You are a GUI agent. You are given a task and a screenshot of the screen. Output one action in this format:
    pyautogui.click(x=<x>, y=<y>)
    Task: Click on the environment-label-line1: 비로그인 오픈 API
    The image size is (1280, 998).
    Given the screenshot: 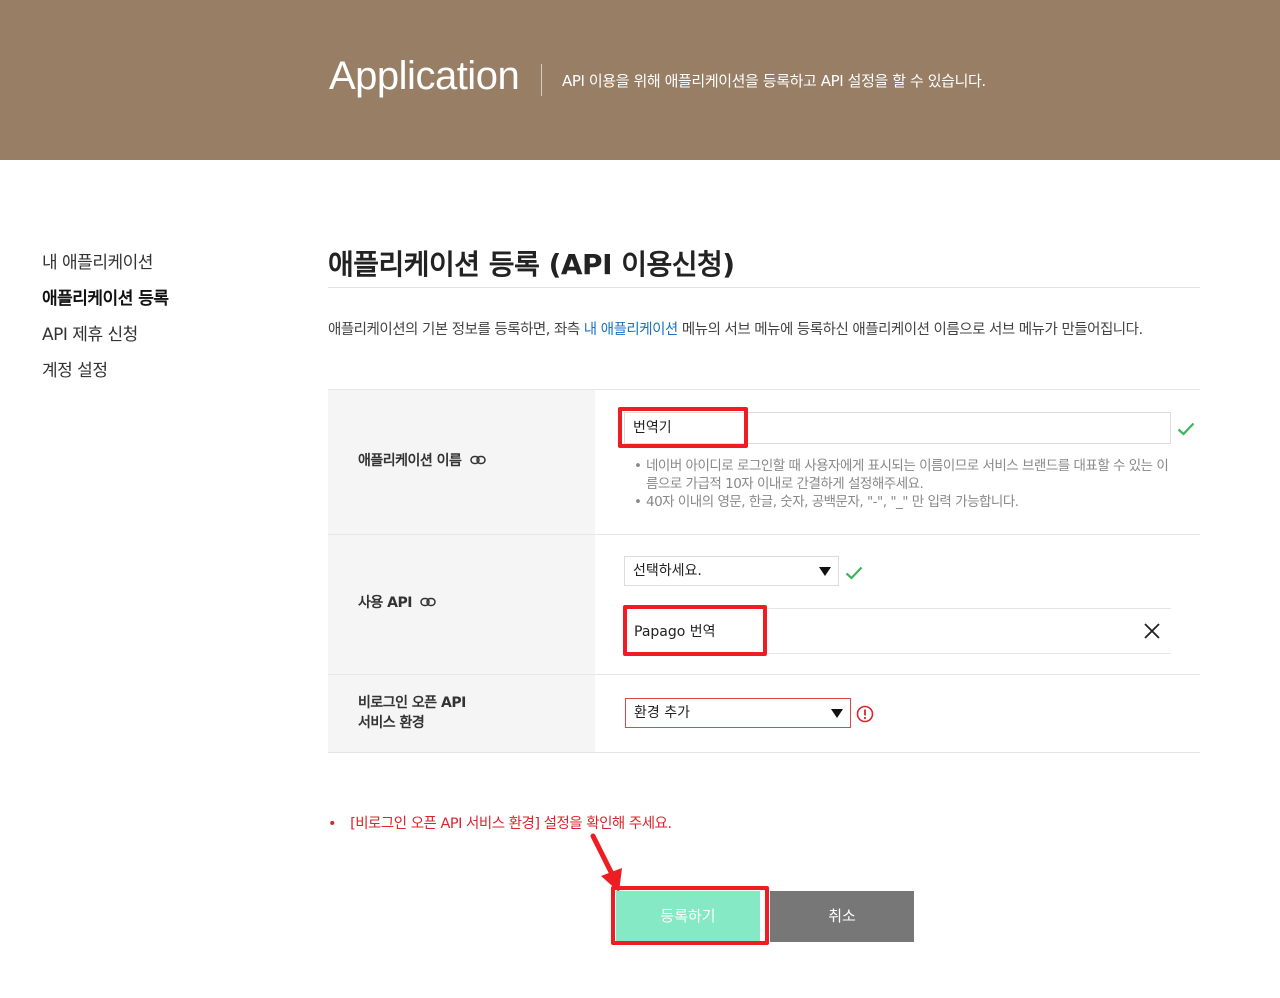 What is the action you would take?
    pyautogui.click(x=412, y=703)
    